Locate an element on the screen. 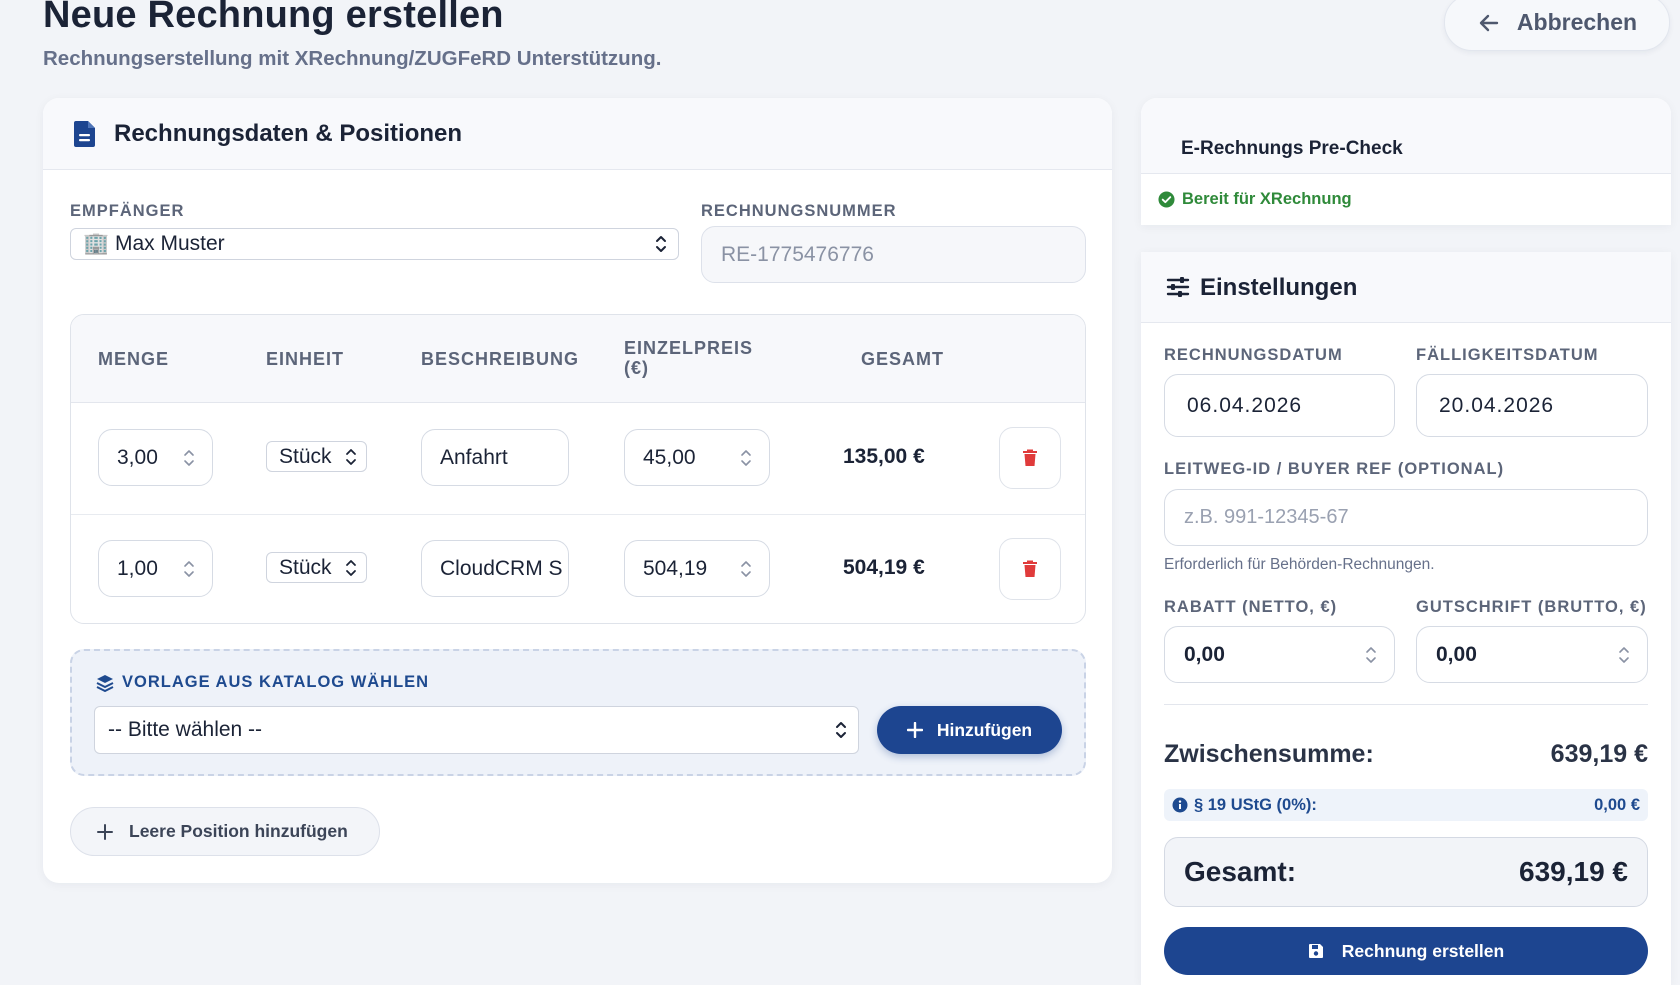 Image resolution: width=1680 pixels, height=985 pixels. add-empty-position-label: Leere Position hinzufügen is located at coordinates (238, 831).